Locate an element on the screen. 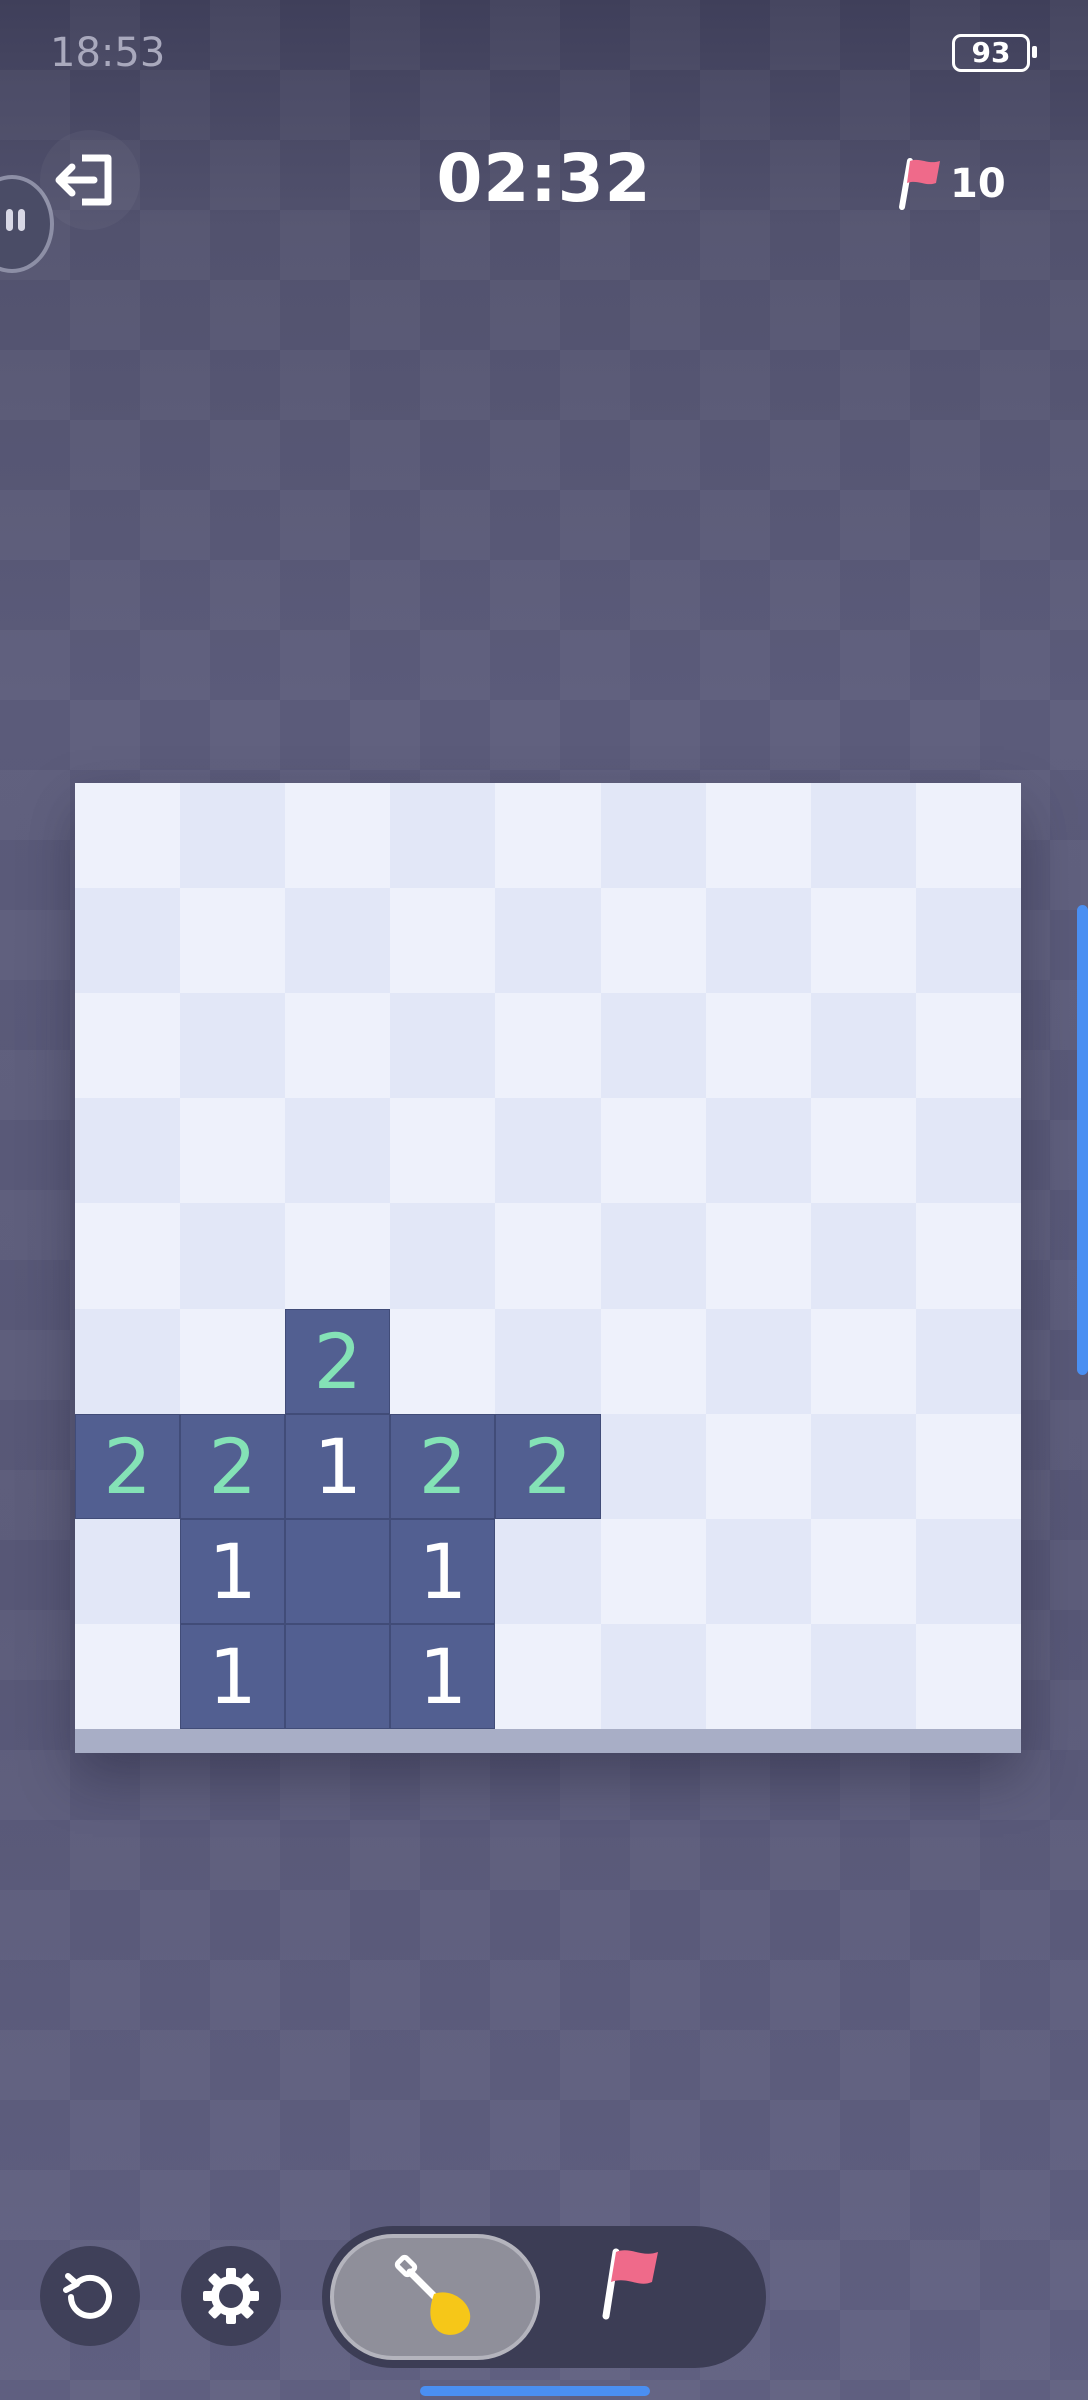 Image resolution: width=1088 pixels, height=2400 pixels. flag-icon is located at coordinates (630, 2284).